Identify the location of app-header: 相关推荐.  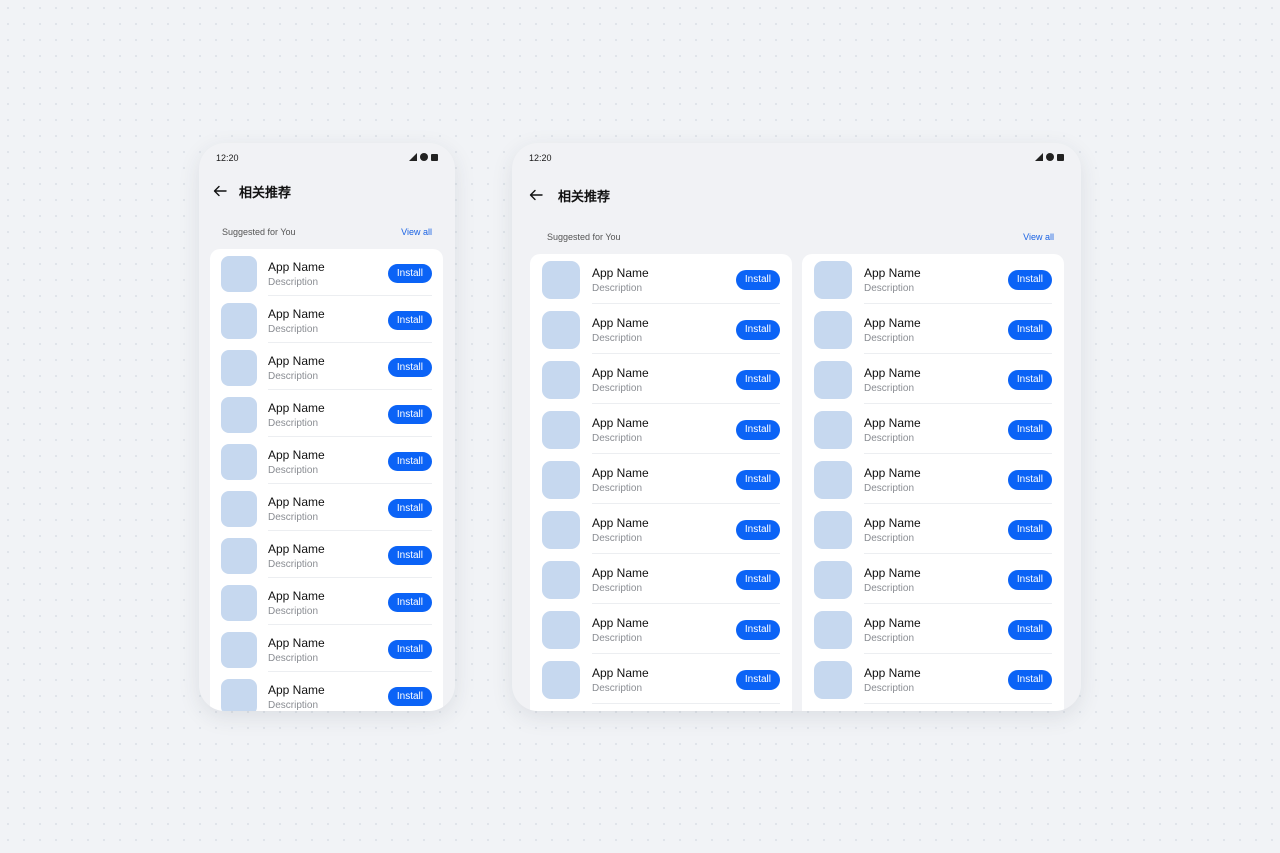
(327, 191).